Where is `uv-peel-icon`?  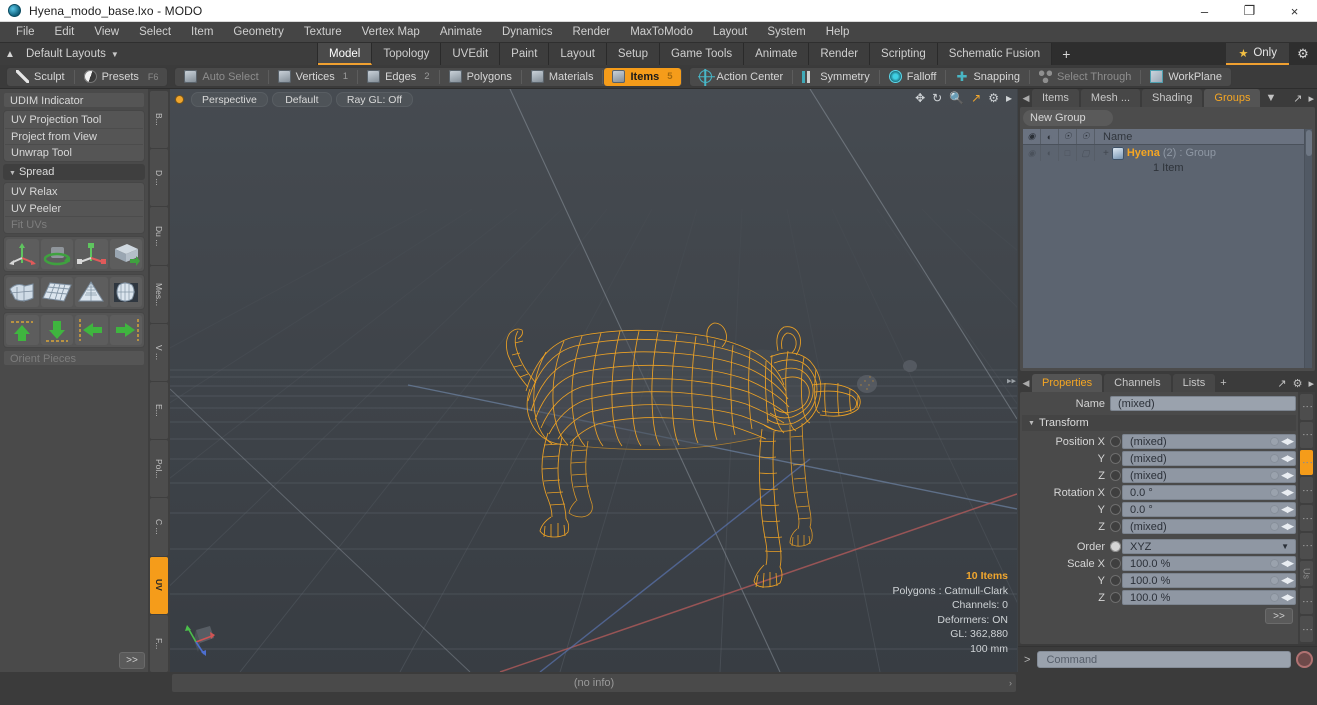 uv-peel-icon is located at coordinates (22, 292).